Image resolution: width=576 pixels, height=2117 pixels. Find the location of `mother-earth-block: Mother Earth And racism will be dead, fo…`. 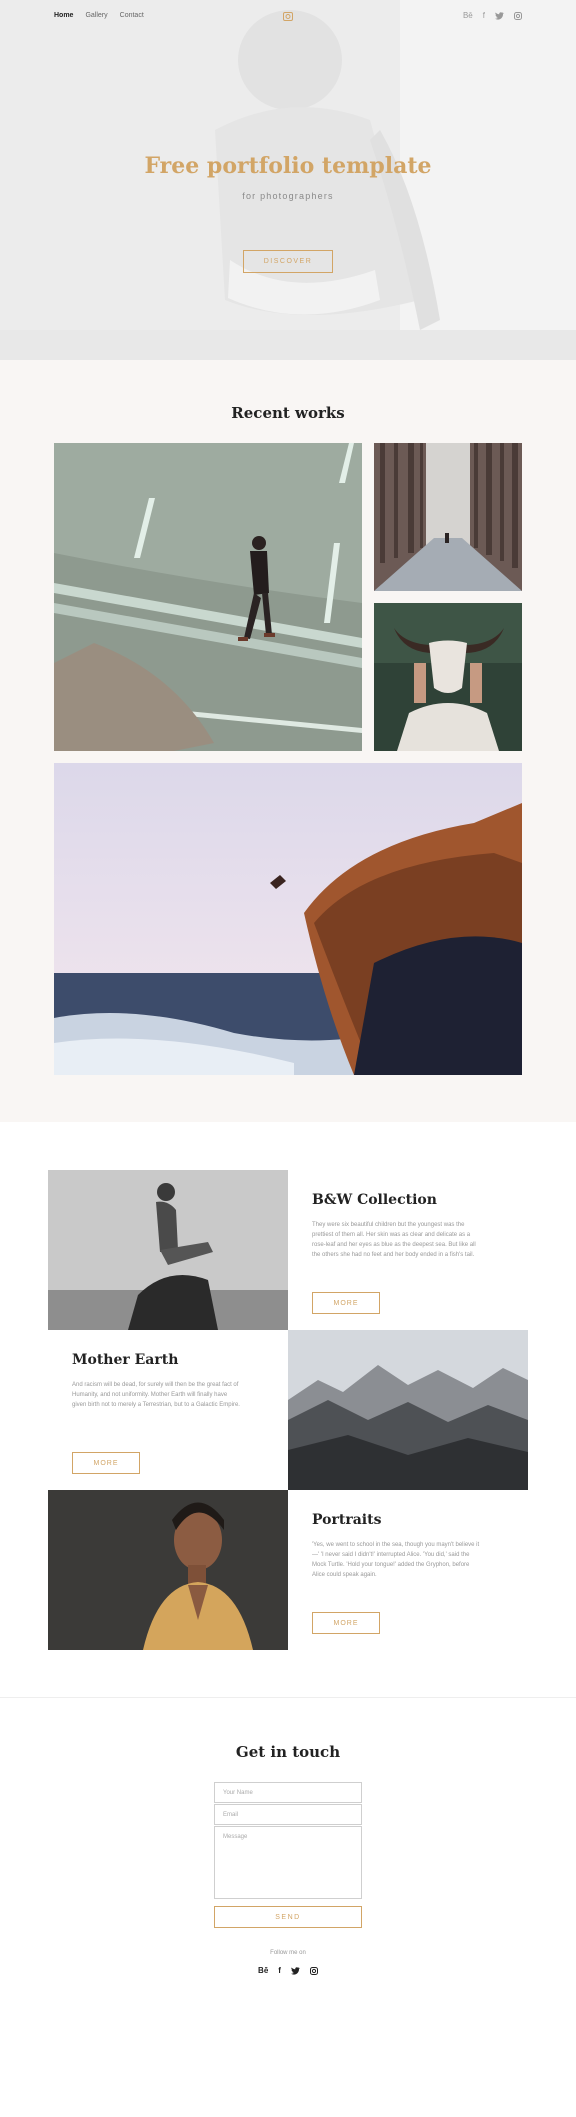

mother-earth-block: Mother Earth And racism will be dead, fo… is located at coordinates (288, 1410).